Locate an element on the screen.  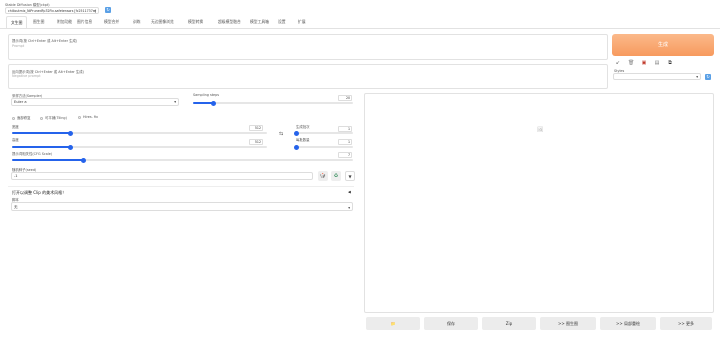
batch-size-input: 1 is located at coordinates (345, 142).